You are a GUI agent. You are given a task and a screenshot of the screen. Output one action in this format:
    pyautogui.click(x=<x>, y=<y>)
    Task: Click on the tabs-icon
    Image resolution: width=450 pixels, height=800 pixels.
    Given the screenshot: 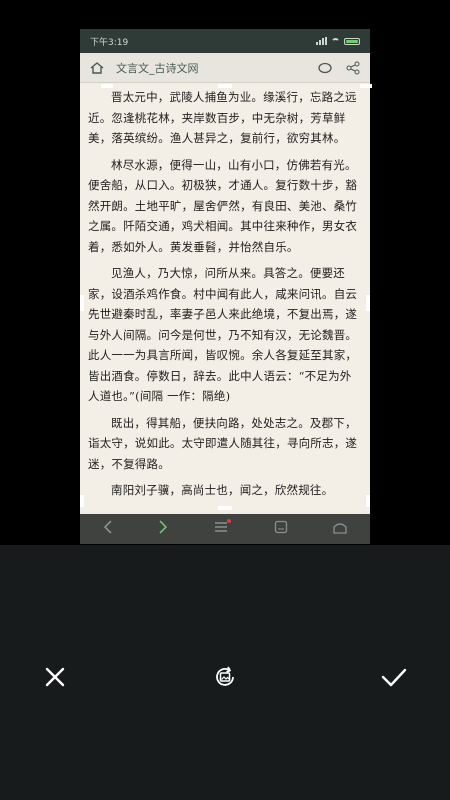 What is the action you would take?
    pyautogui.click(x=280, y=527)
    